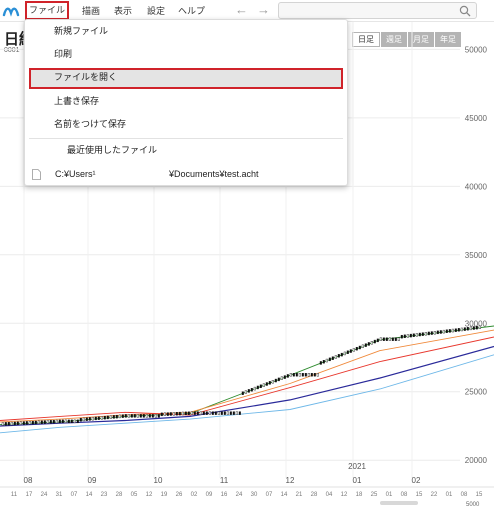 The height and width of the screenshot is (518, 494). Describe the element at coordinates (263, 10) in the screenshot. I see `forward-arrow-icon: →` at that location.